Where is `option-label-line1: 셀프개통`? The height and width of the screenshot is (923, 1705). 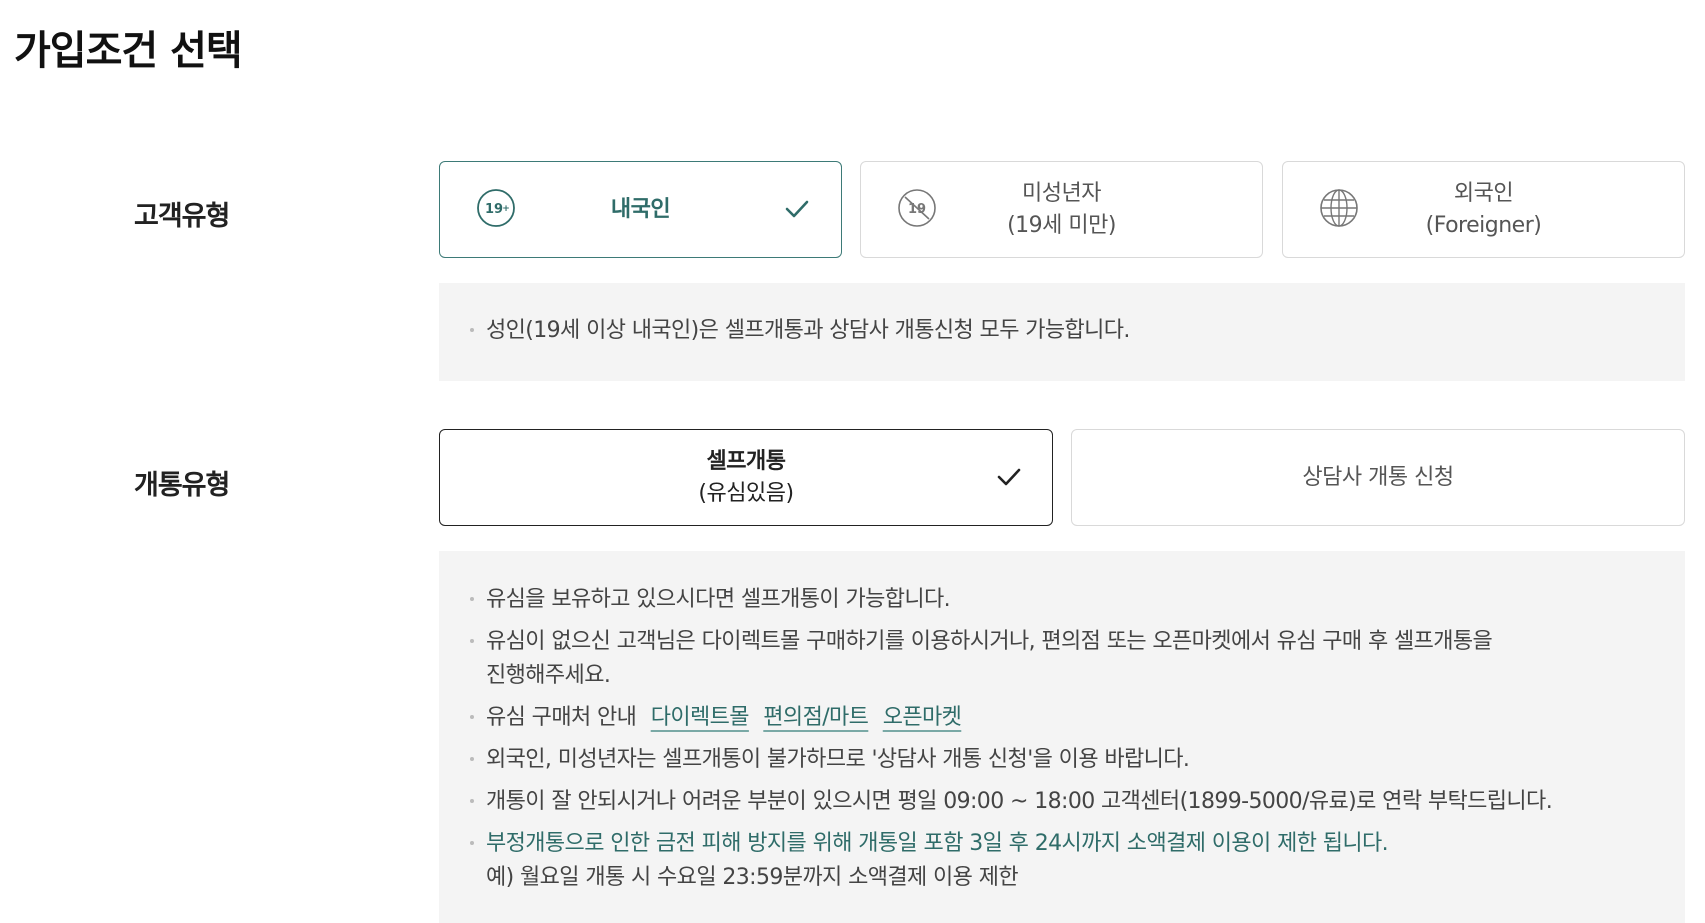 option-label-line1: 셀프개통 is located at coordinates (746, 461).